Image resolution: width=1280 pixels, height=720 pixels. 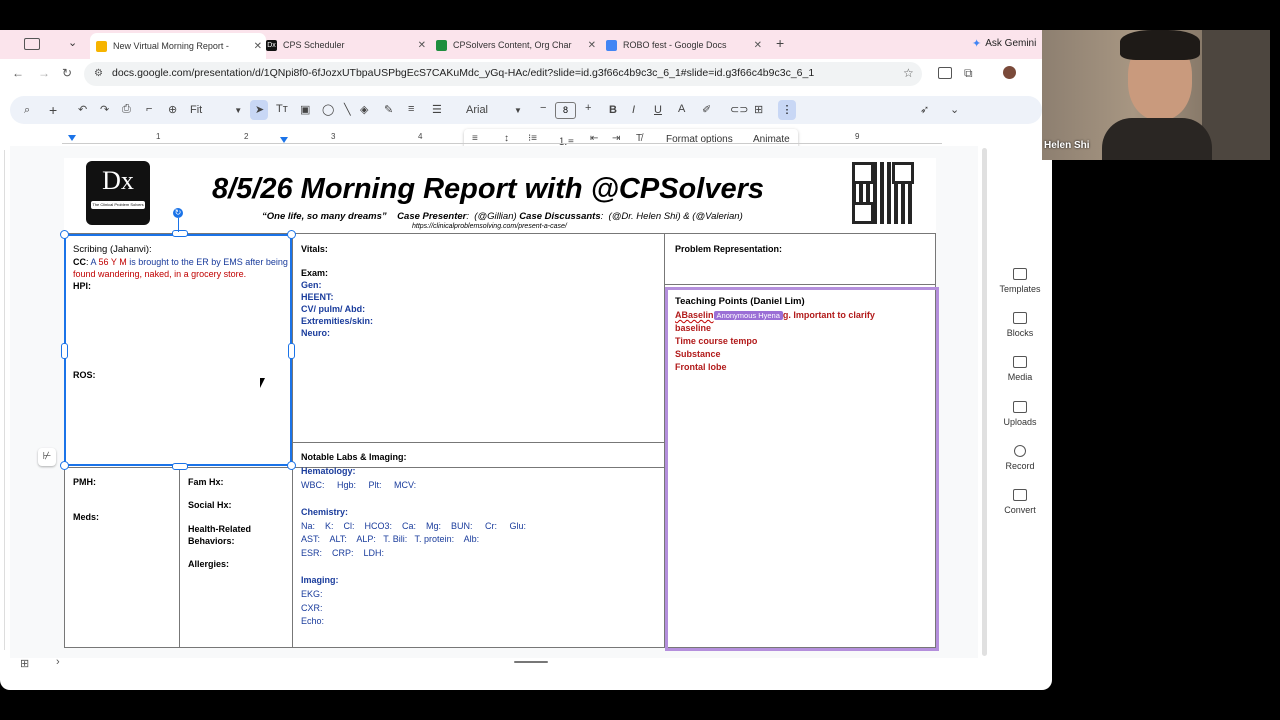 What do you see at coordinates (246, 136) in the screenshot?
I see `ruler-mark: 2` at bounding box center [246, 136].